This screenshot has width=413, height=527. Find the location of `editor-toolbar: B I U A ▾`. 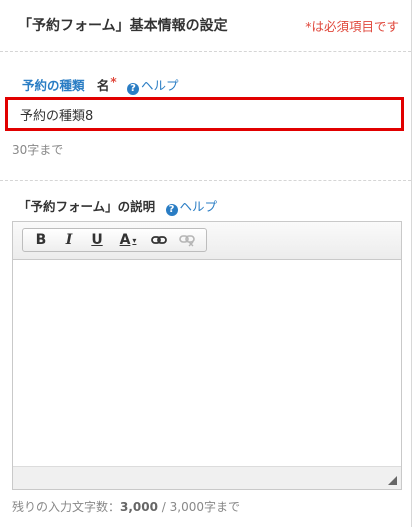

editor-toolbar: B I U A ▾ is located at coordinates (207, 241).